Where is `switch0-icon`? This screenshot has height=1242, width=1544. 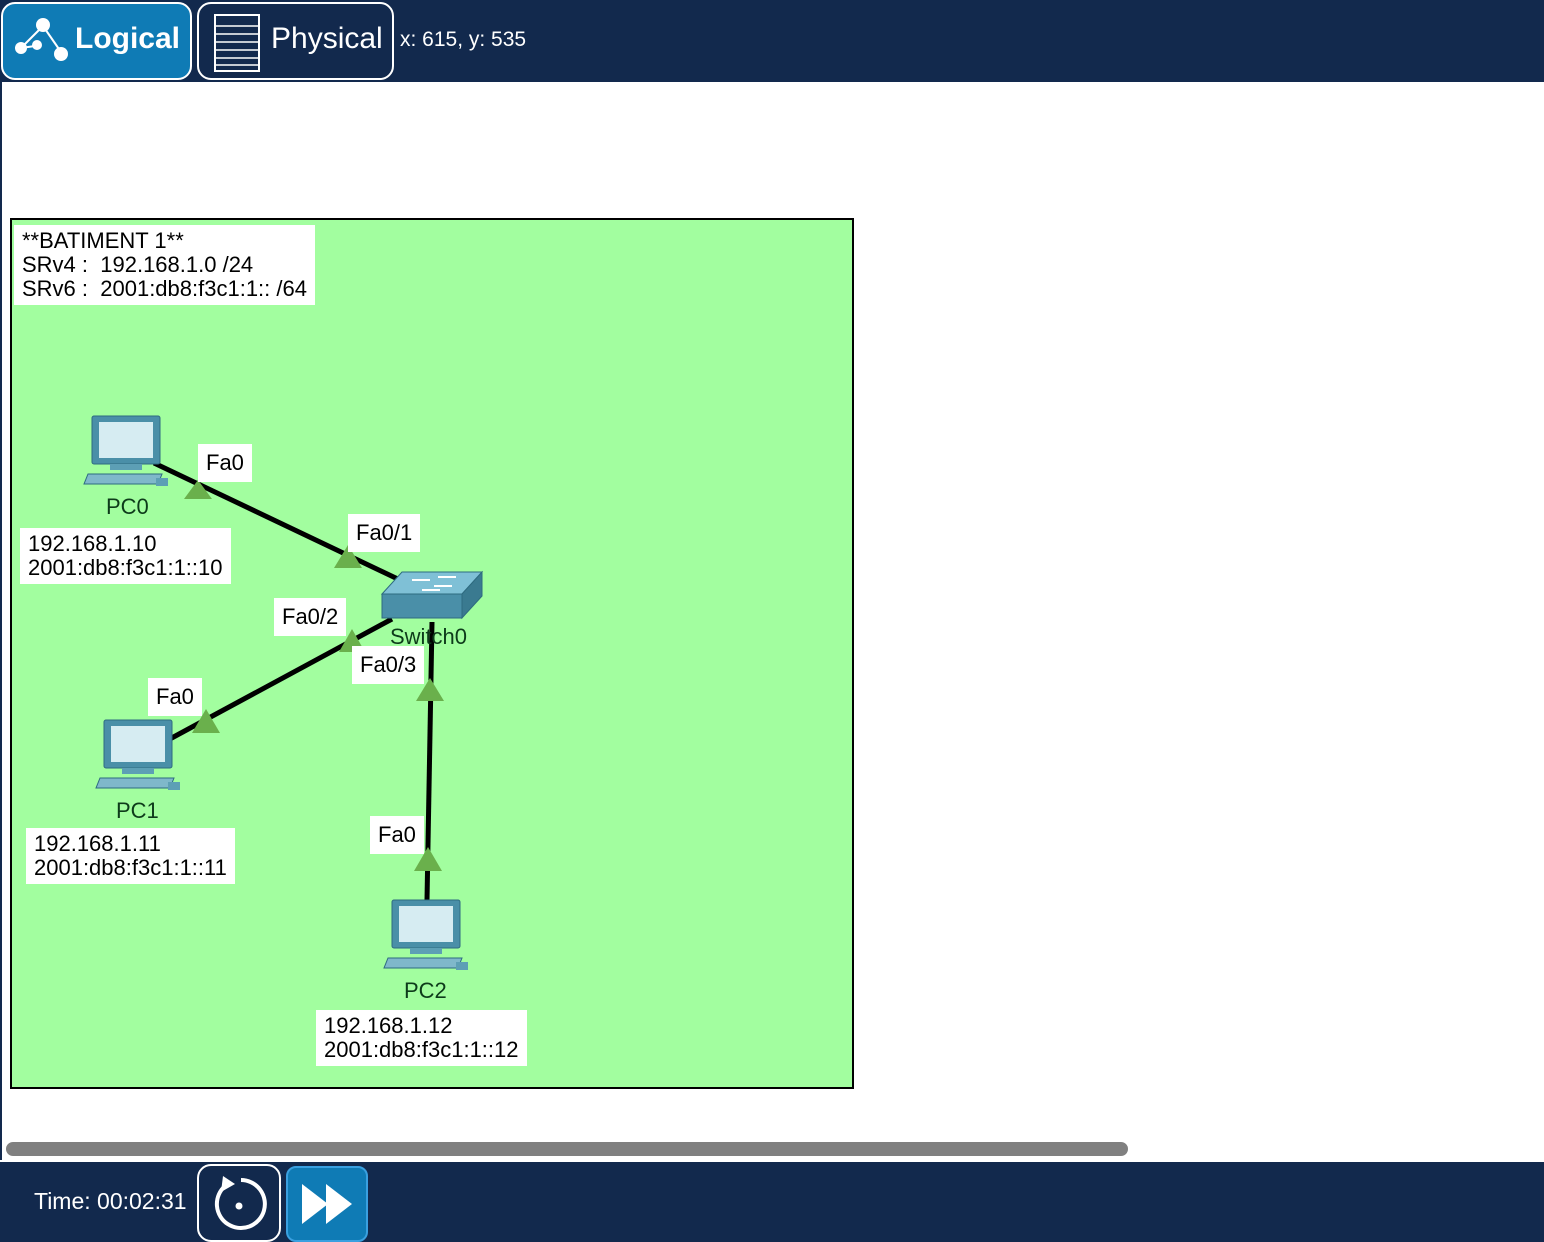
switch0-icon is located at coordinates (432, 595).